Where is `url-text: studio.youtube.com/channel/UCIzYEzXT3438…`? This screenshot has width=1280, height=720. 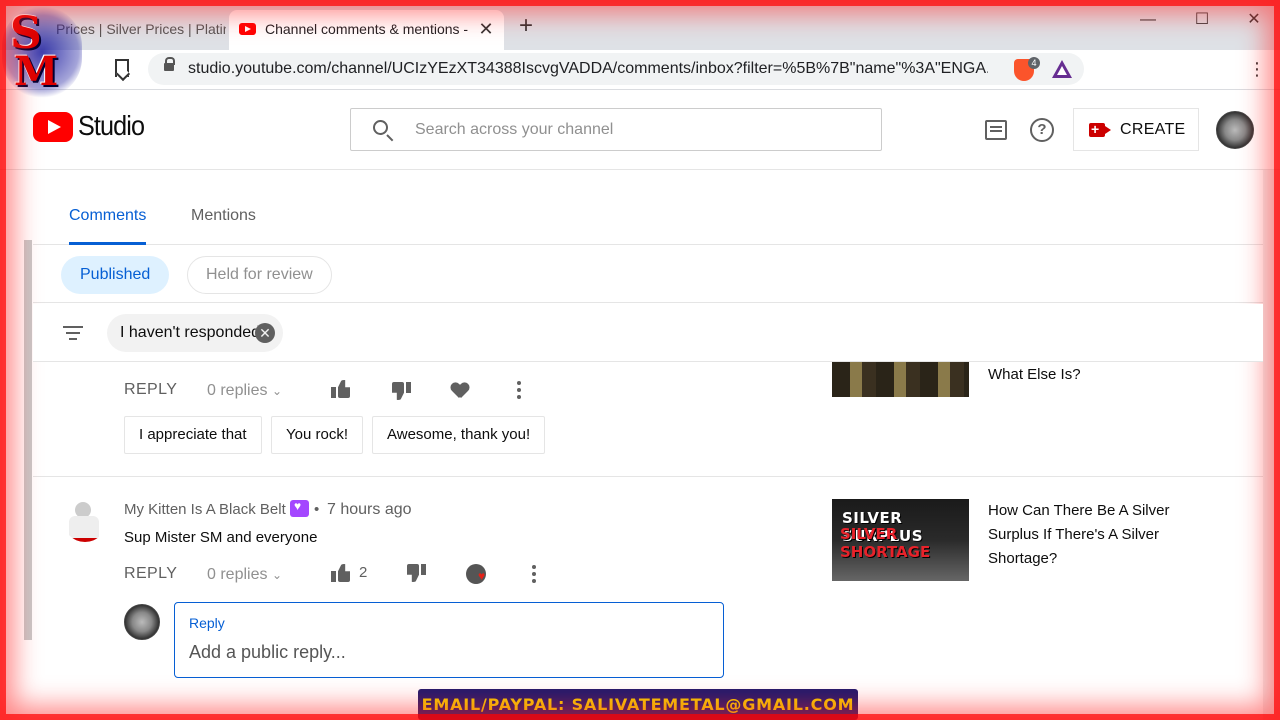 url-text: studio.youtube.com/channel/UCIzYEzXT3438… is located at coordinates (588, 69).